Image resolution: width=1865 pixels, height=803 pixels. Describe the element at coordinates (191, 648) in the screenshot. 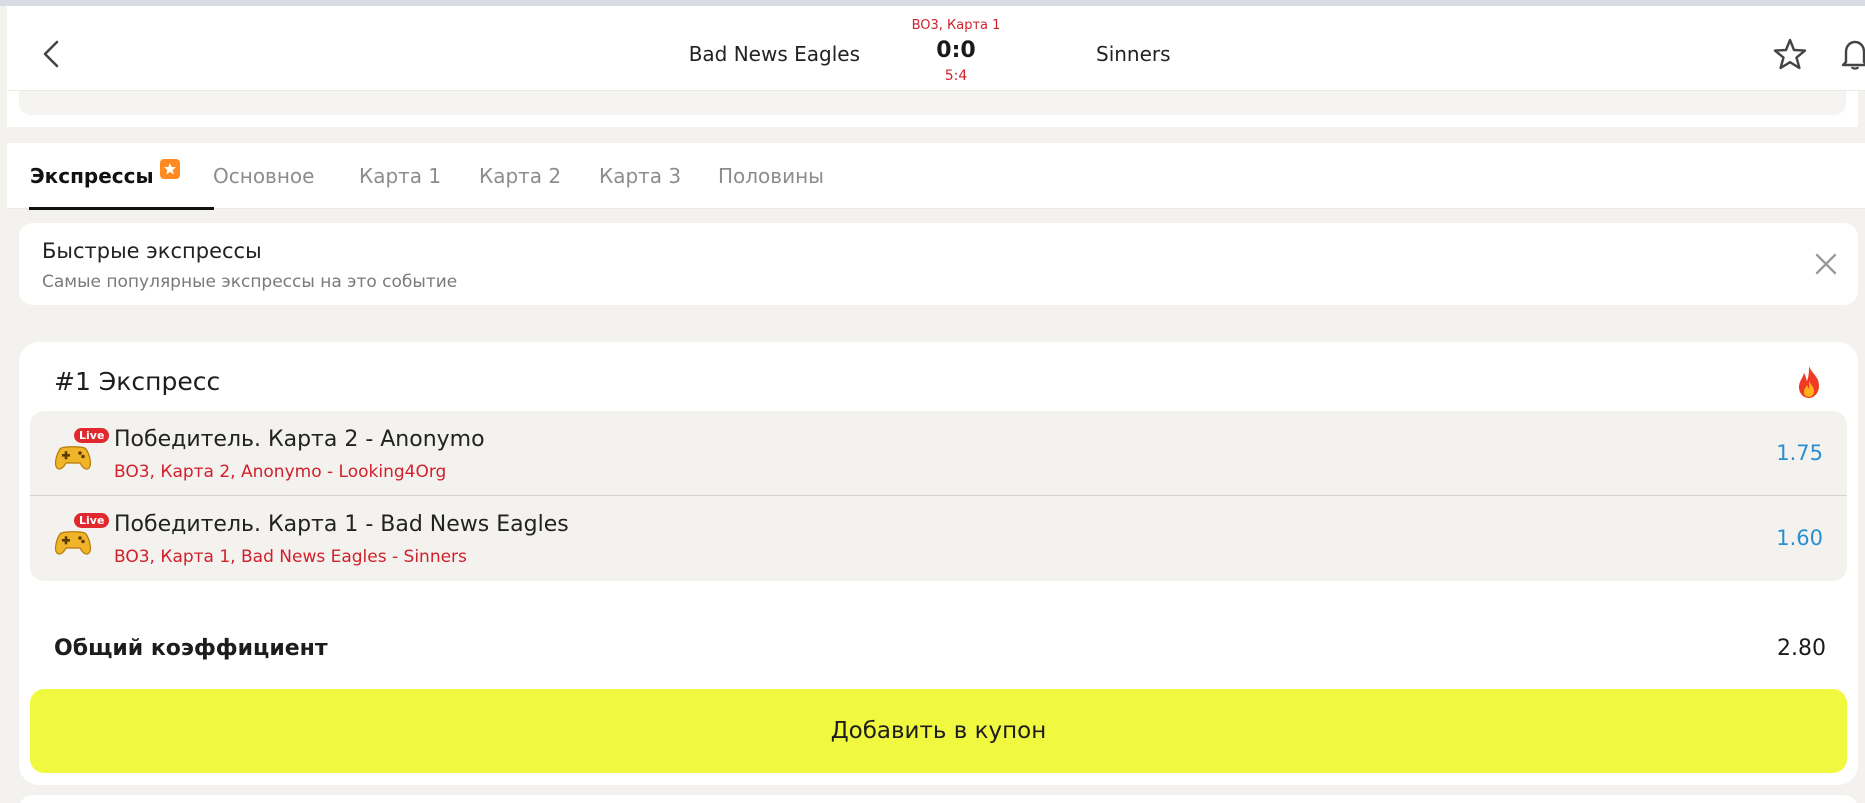

I see `total-odds-label: Общий коэффициент` at that location.